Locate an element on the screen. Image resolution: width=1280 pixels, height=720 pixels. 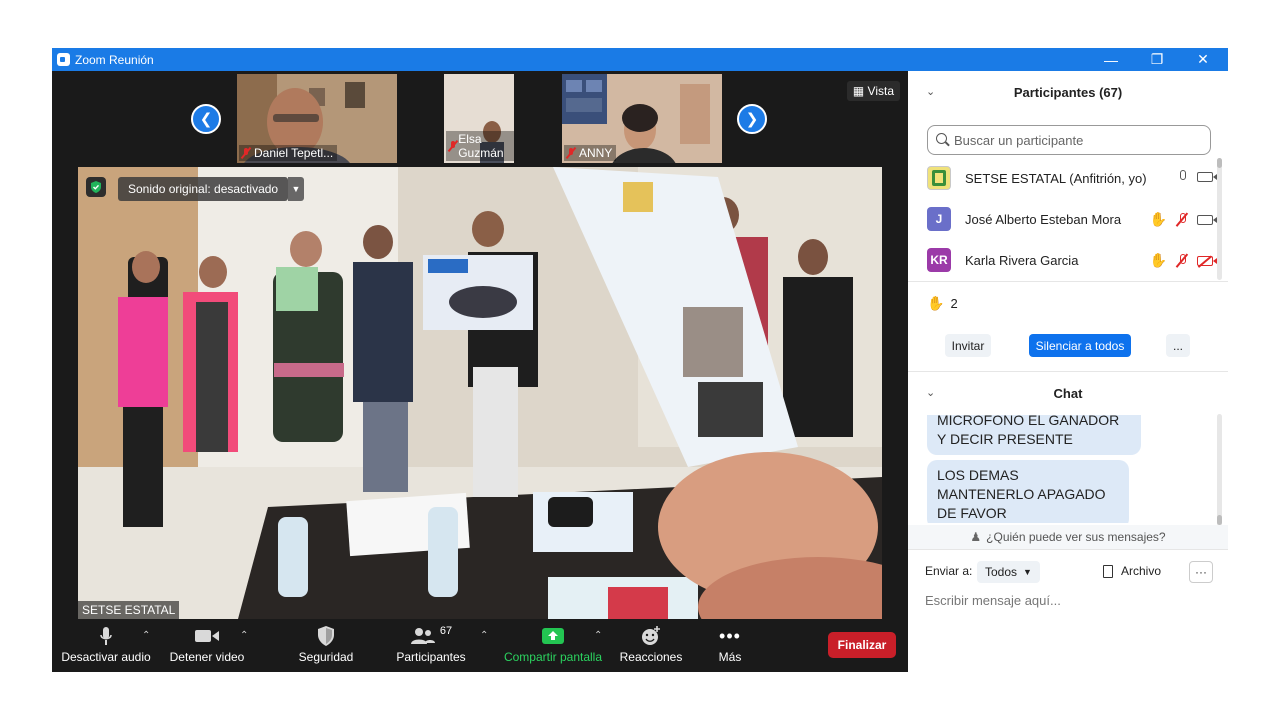
chat-header: ⌄ Chat is located at coordinates (1068, 393).